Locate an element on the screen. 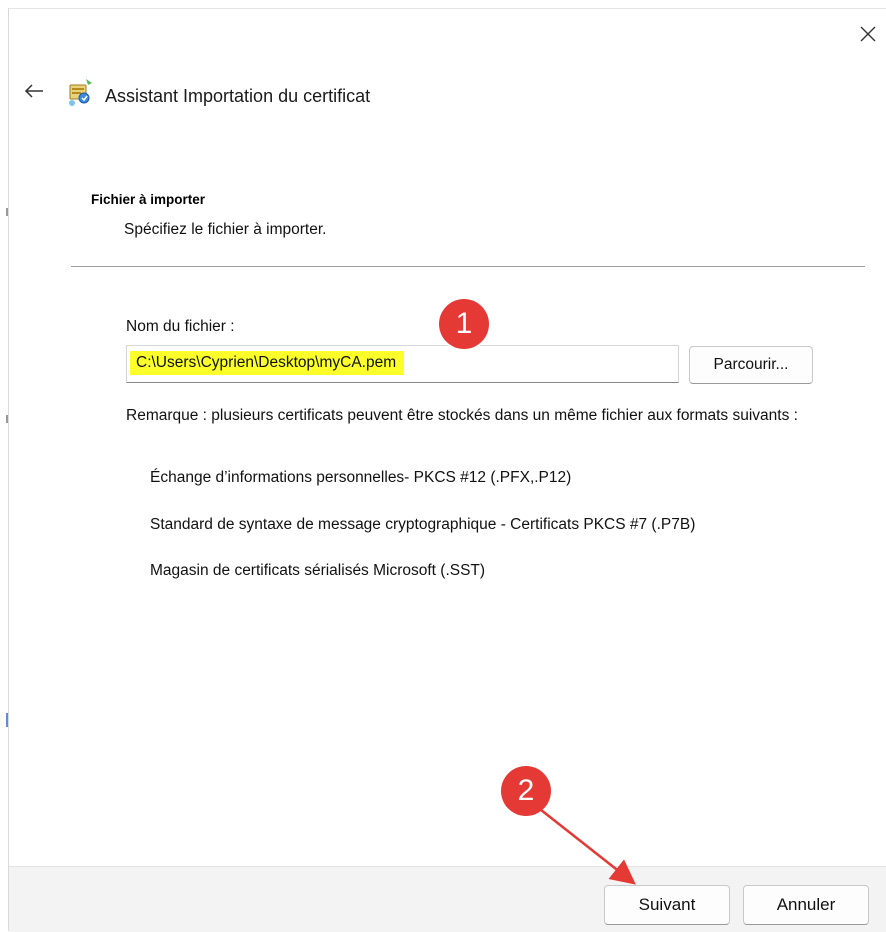  certificate-wizard-icon is located at coordinates (80, 92).